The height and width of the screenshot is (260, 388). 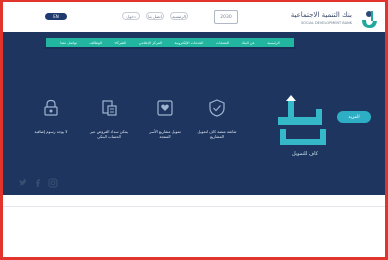 What do you see at coordinates (109, 119) in the screenshot?
I see `feature-item: يمكن سداد القروض عبر الحساب البنكي` at bounding box center [109, 119].